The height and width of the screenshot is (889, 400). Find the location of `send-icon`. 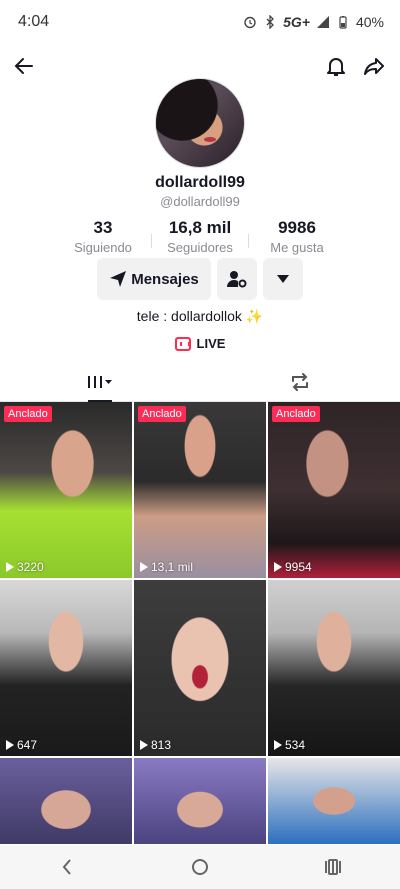

send-icon is located at coordinates (118, 279).